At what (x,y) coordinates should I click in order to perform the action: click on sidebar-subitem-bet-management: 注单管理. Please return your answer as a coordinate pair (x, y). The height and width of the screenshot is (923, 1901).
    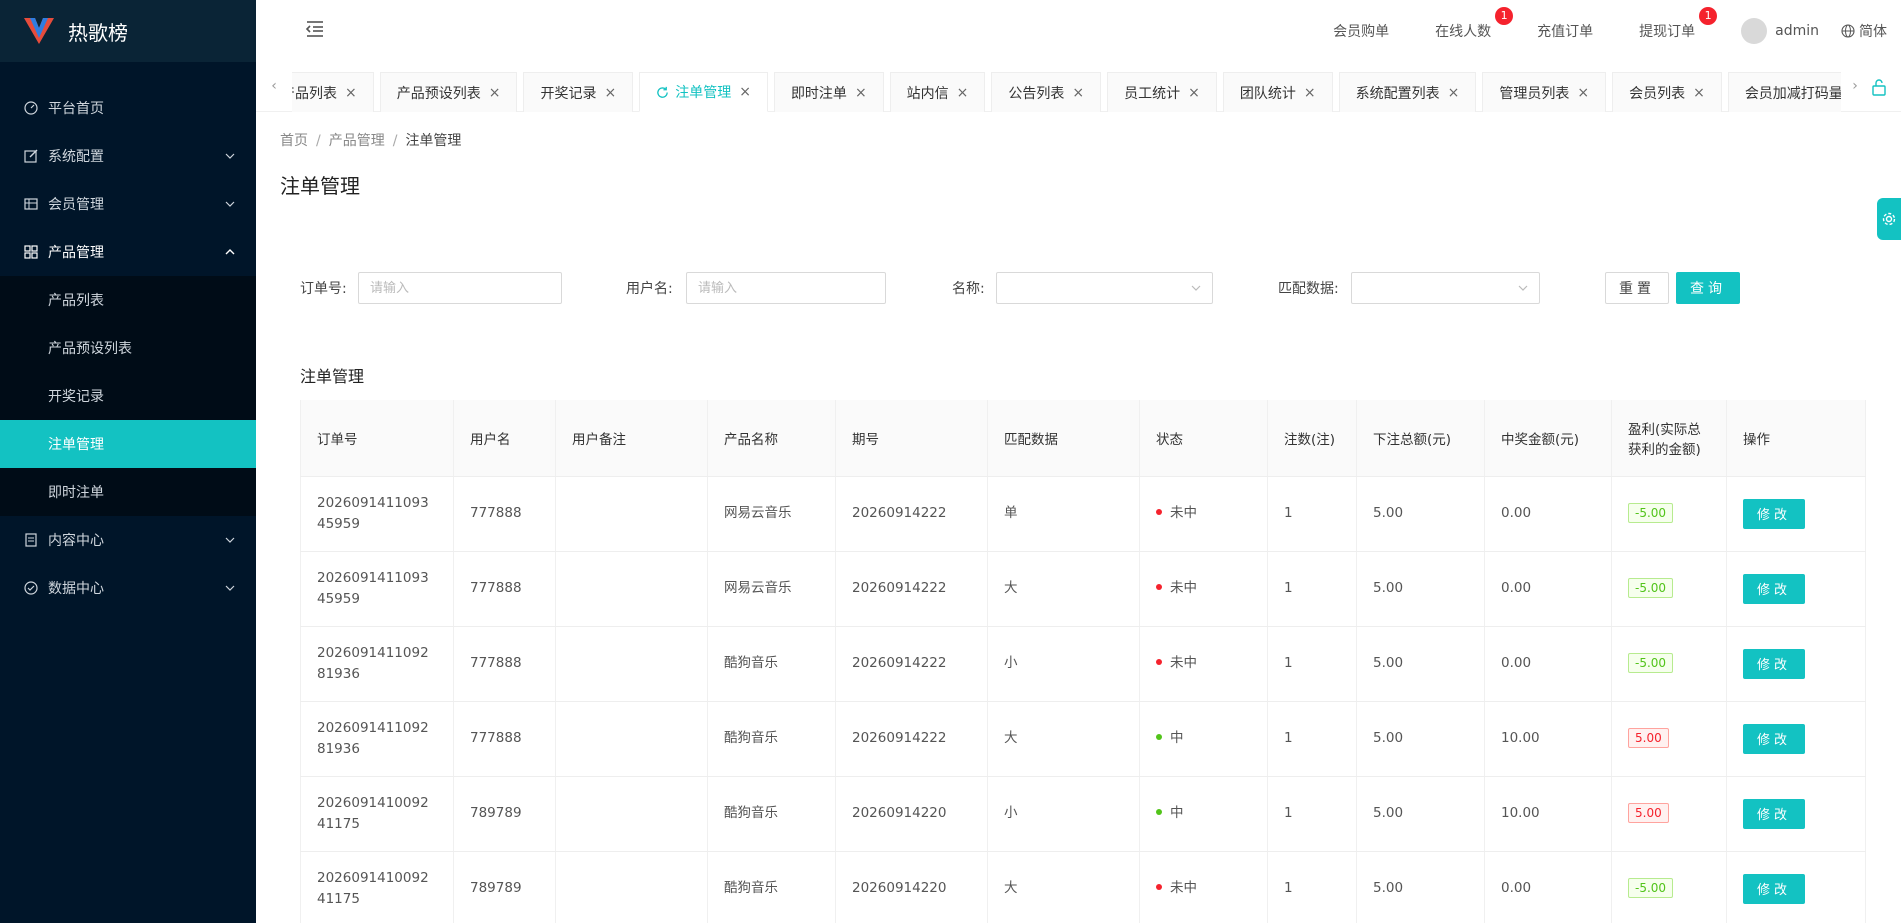
    Looking at the image, I should click on (128, 444).